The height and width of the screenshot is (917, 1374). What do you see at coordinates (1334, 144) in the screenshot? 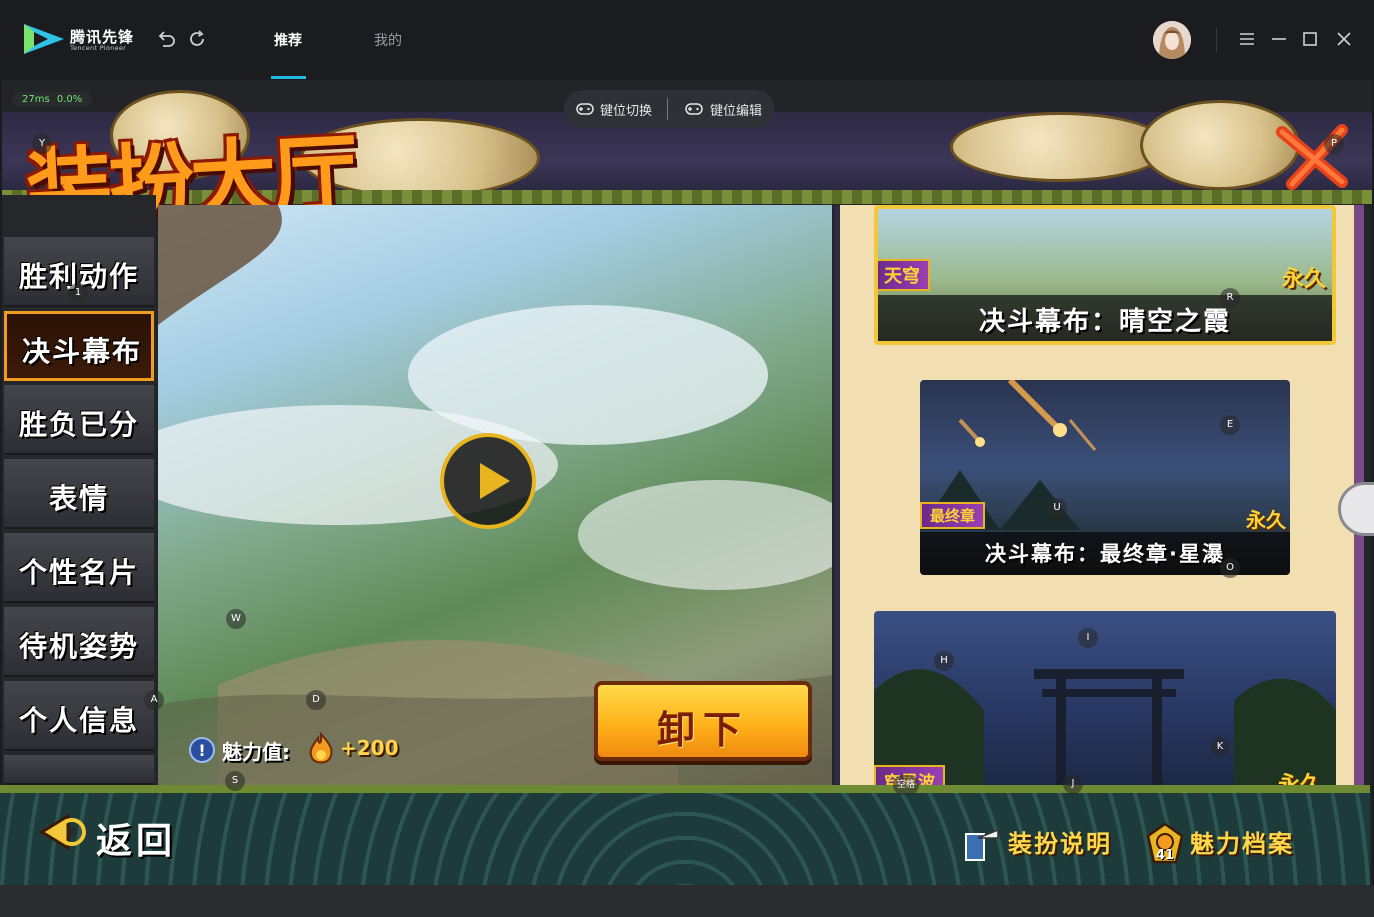
I see `key-hint: P` at bounding box center [1334, 144].